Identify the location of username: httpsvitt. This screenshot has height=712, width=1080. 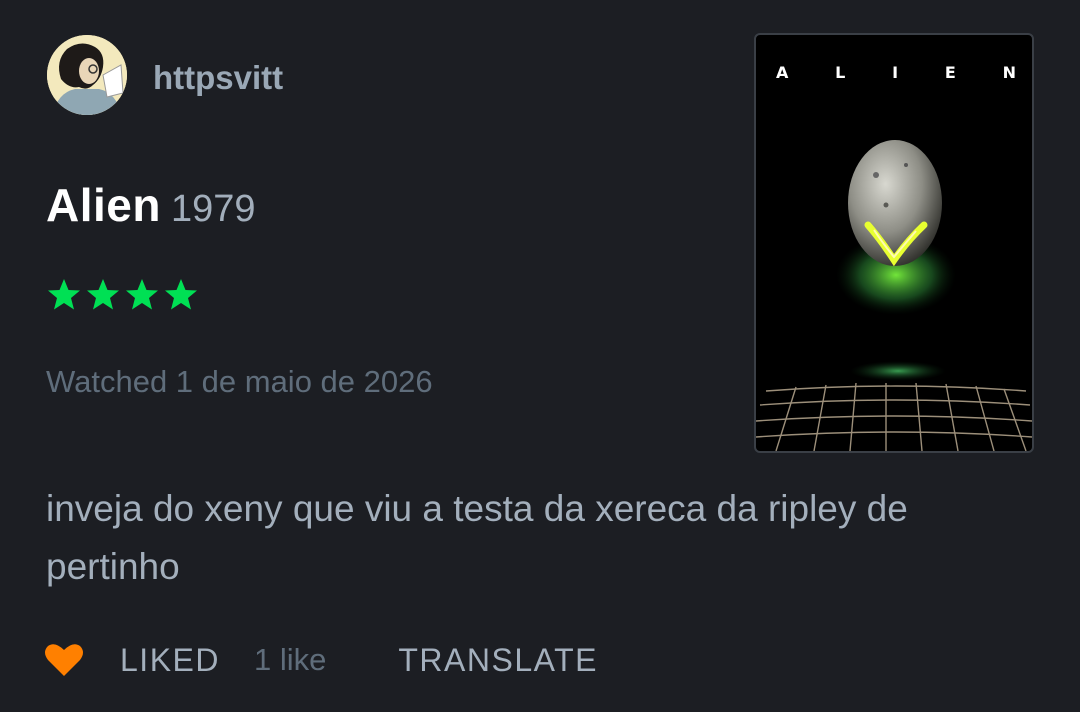
(218, 78).